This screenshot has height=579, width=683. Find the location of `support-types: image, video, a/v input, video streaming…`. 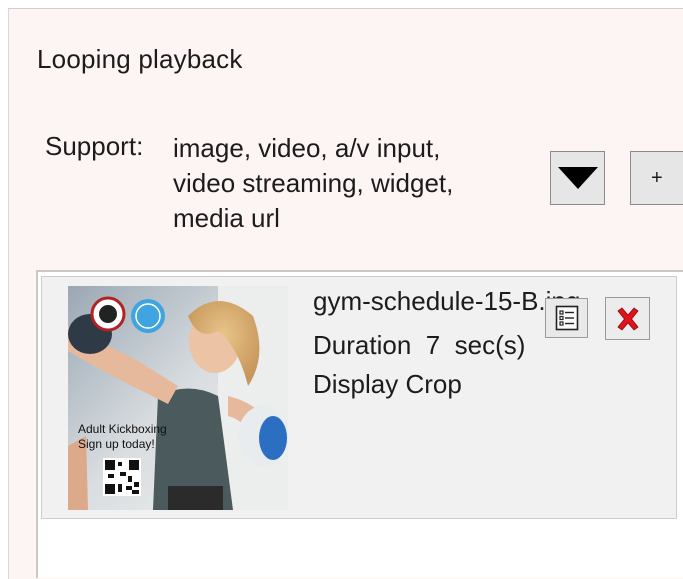

support-types: image, video, a/v input, video streaming… is located at coordinates (313, 183).